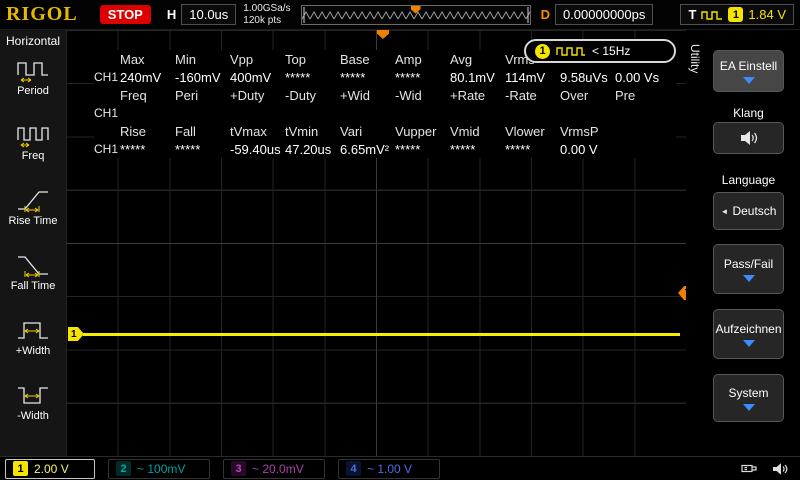 The height and width of the screenshot is (480, 800). What do you see at coordinates (355, 95) in the screenshot?
I see `meas-header: +Wid` at bounding box center [355, 95].